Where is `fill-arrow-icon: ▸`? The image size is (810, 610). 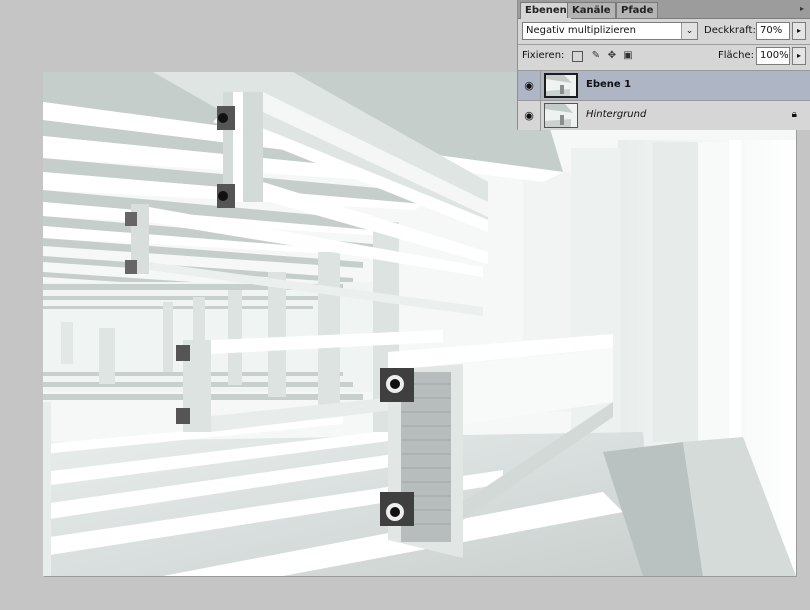 fill-arrow-icon: ▸ is located at coordinates (799, 56).